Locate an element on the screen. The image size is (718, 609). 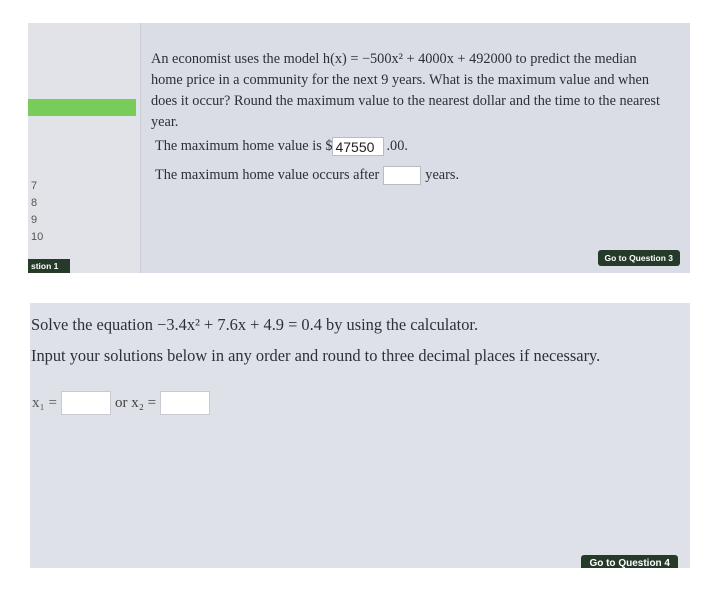
question-nav-sidebar: 7 8 9 10 is located at coordinates (84, 148).